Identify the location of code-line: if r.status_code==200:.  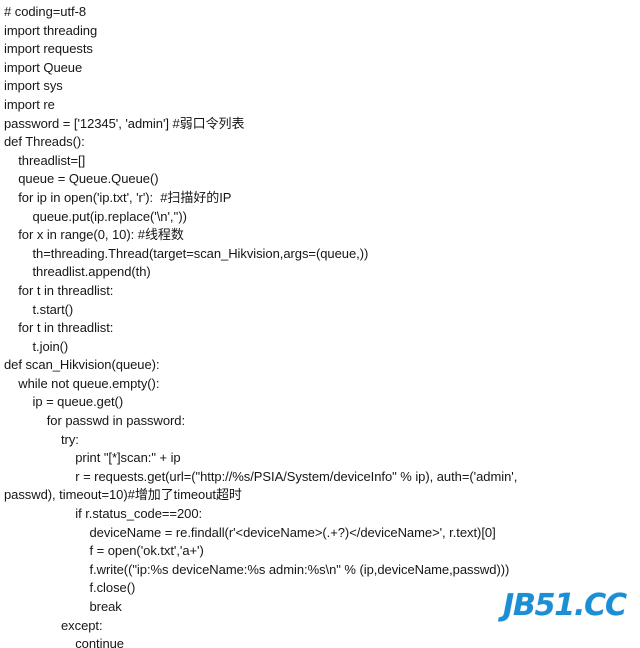
(103, 514).